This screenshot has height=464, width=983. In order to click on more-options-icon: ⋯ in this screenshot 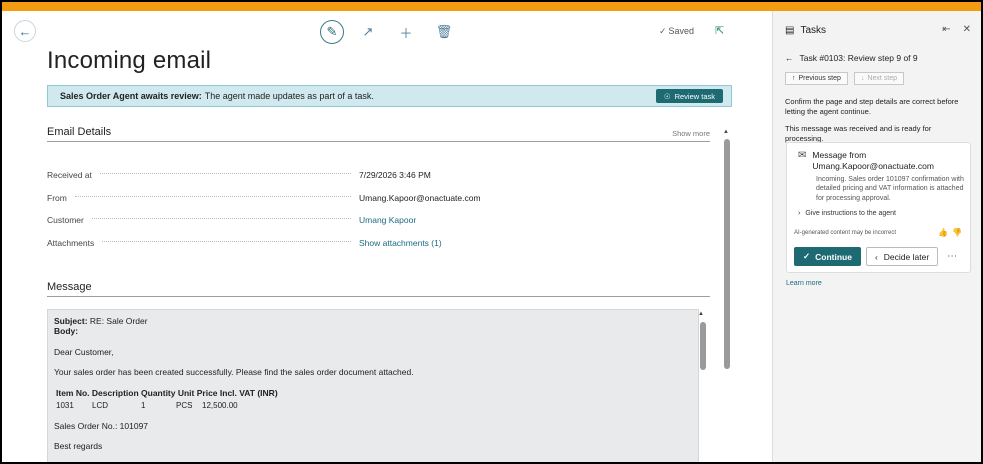, I will do `click(952, 256)`.